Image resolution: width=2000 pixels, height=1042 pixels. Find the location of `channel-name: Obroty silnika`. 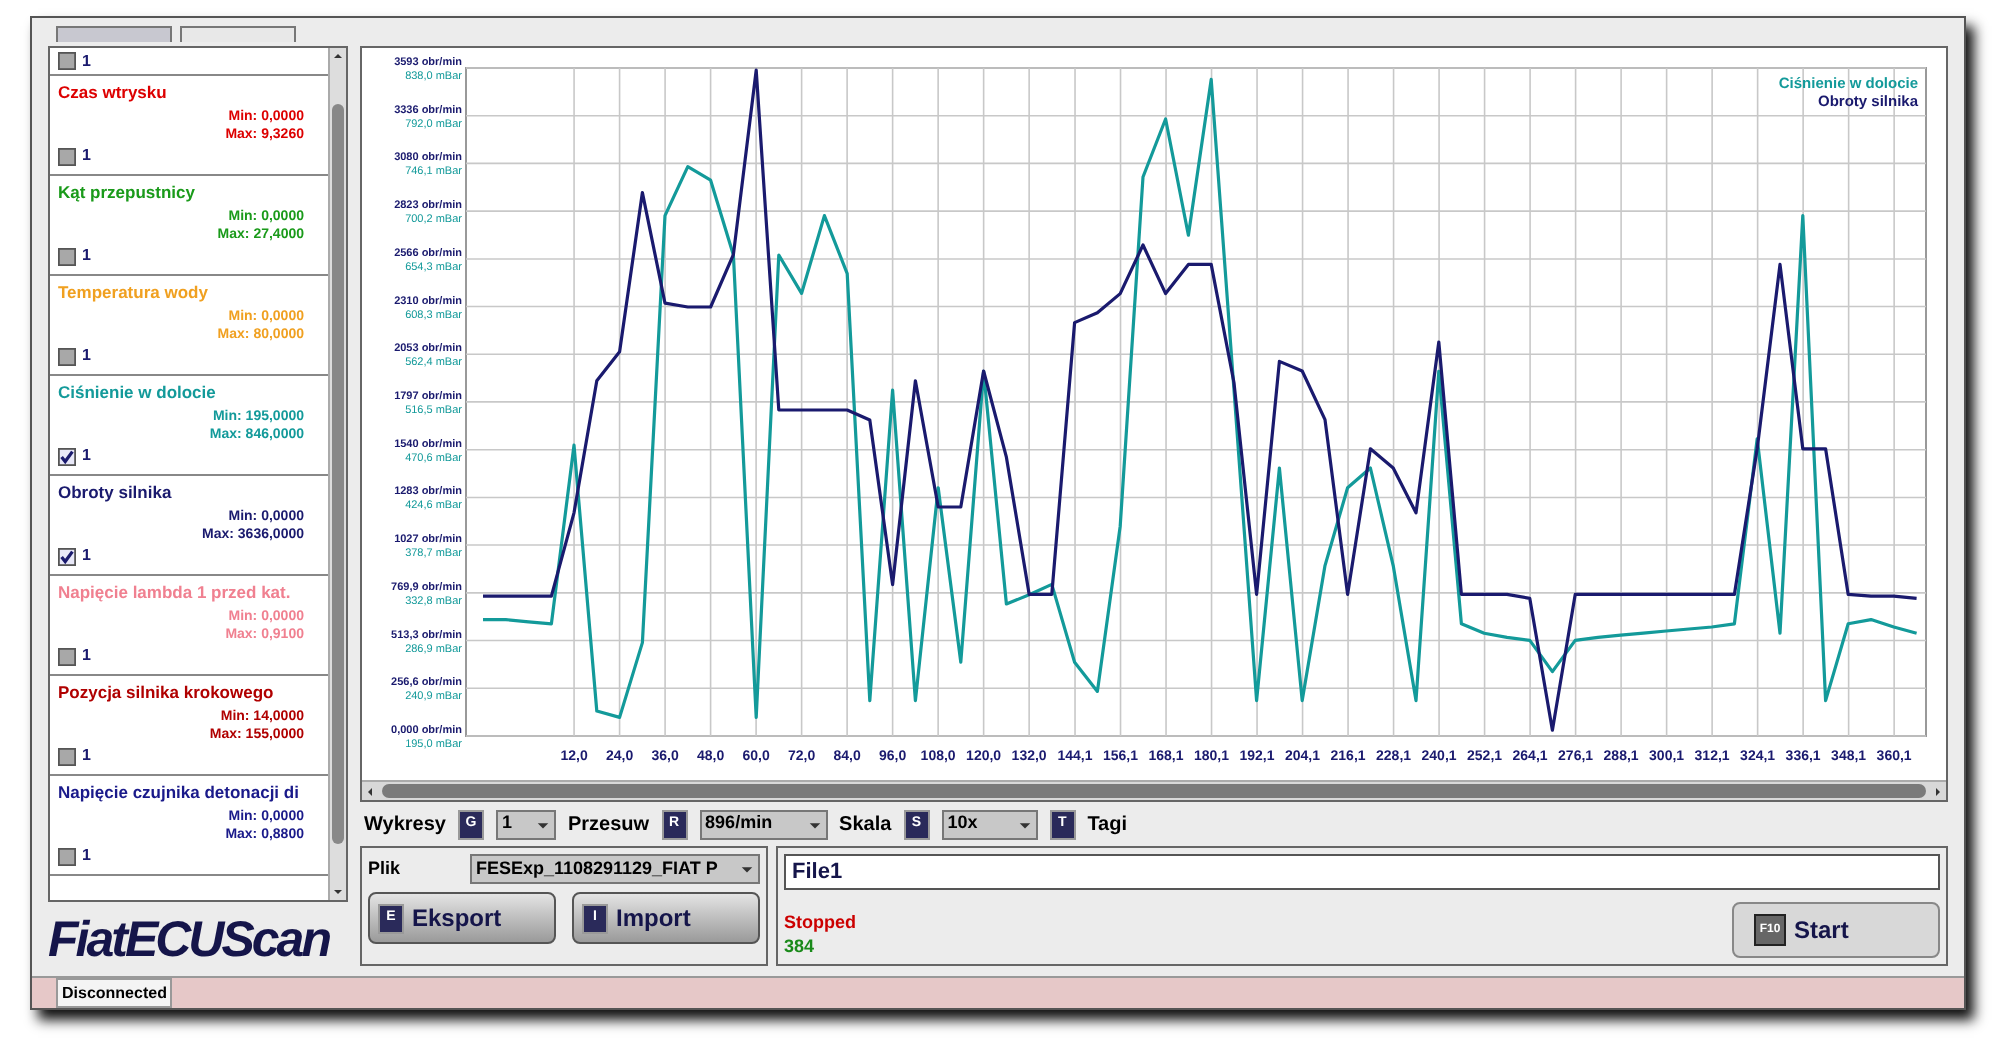

channel-name: Obroty silnika is located at coordinates (116, 493).